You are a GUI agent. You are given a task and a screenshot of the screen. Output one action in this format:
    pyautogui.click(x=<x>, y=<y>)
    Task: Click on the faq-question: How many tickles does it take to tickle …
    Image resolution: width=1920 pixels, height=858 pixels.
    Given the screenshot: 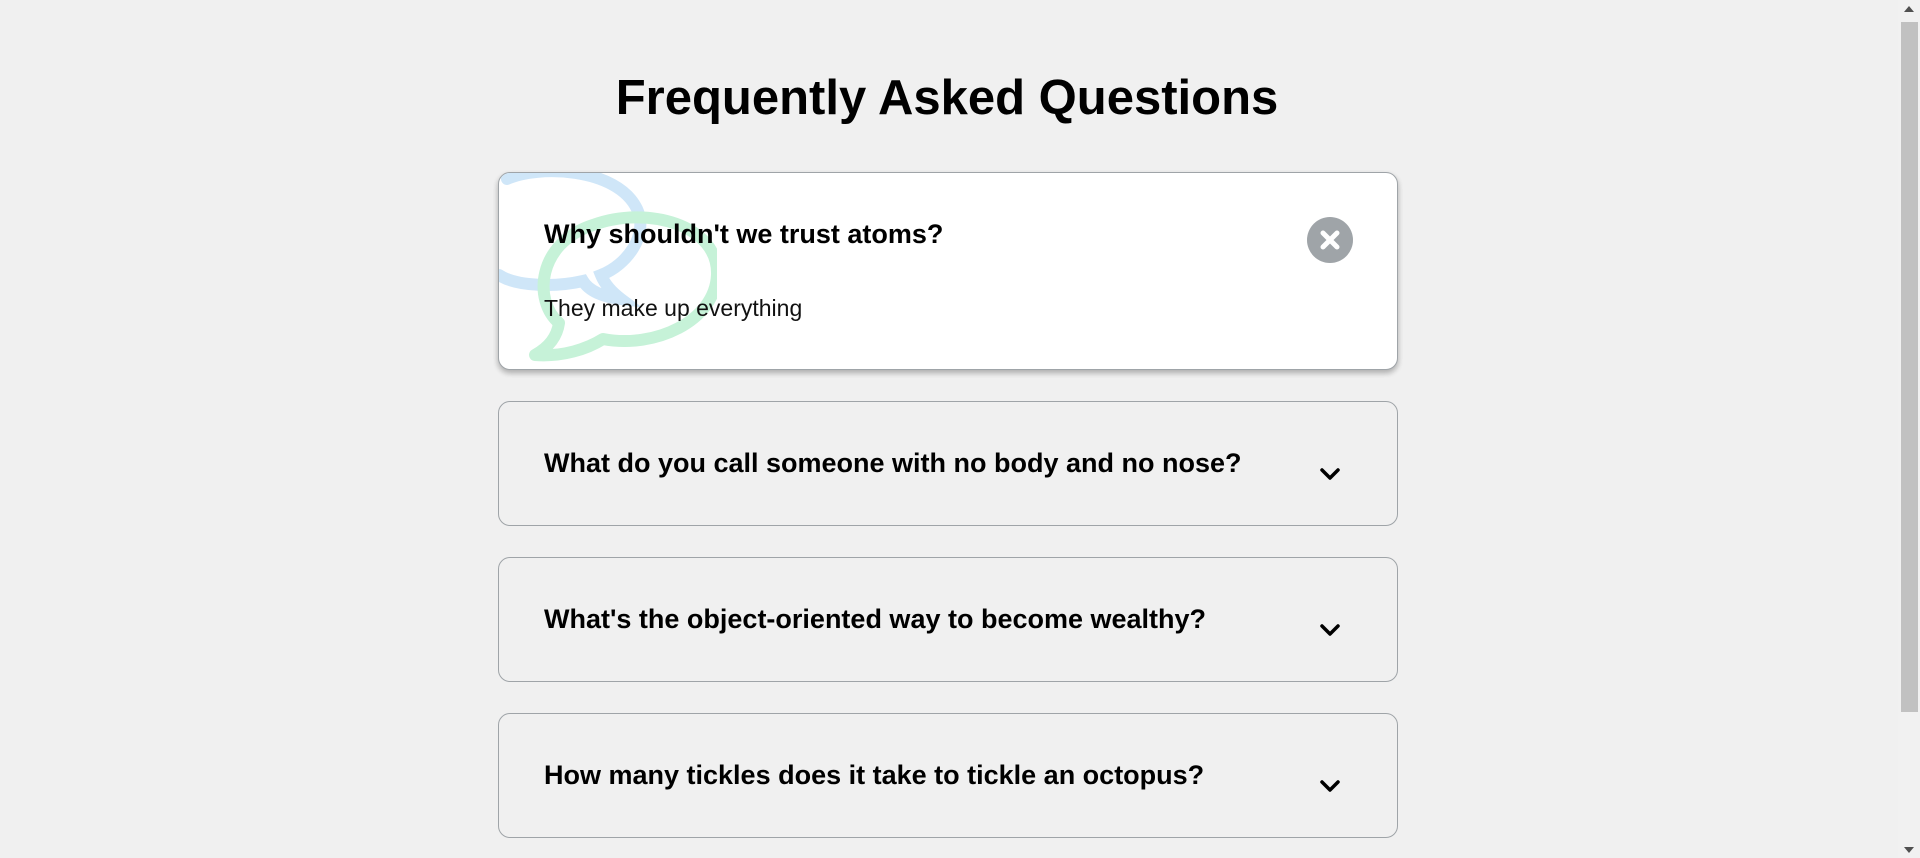 What is the action you would take?
    pyautogui.click(x=874, y=775)
    